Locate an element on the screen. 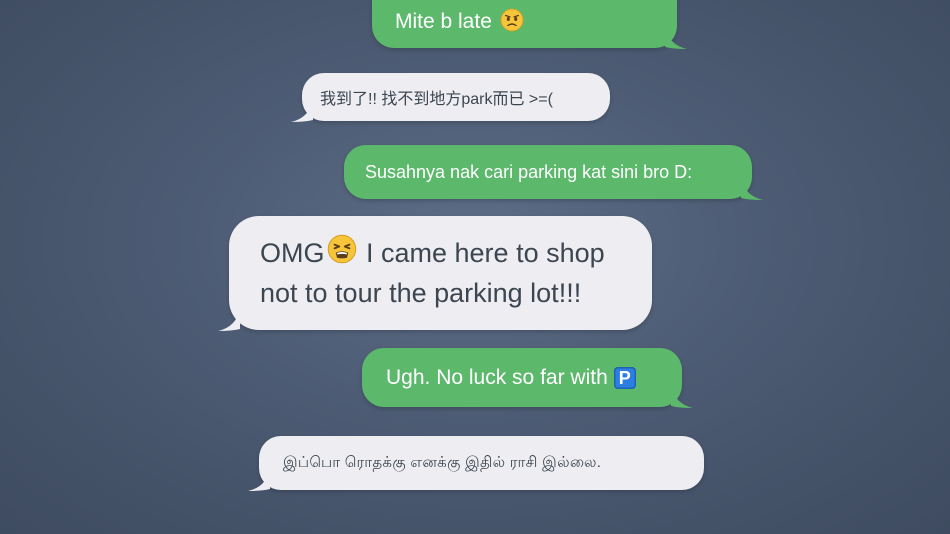 The width and height of the screenshot is (950, 534). message-text: 我到了!! 找不到地方park而已 >=( is located at coordinates (436, 99).